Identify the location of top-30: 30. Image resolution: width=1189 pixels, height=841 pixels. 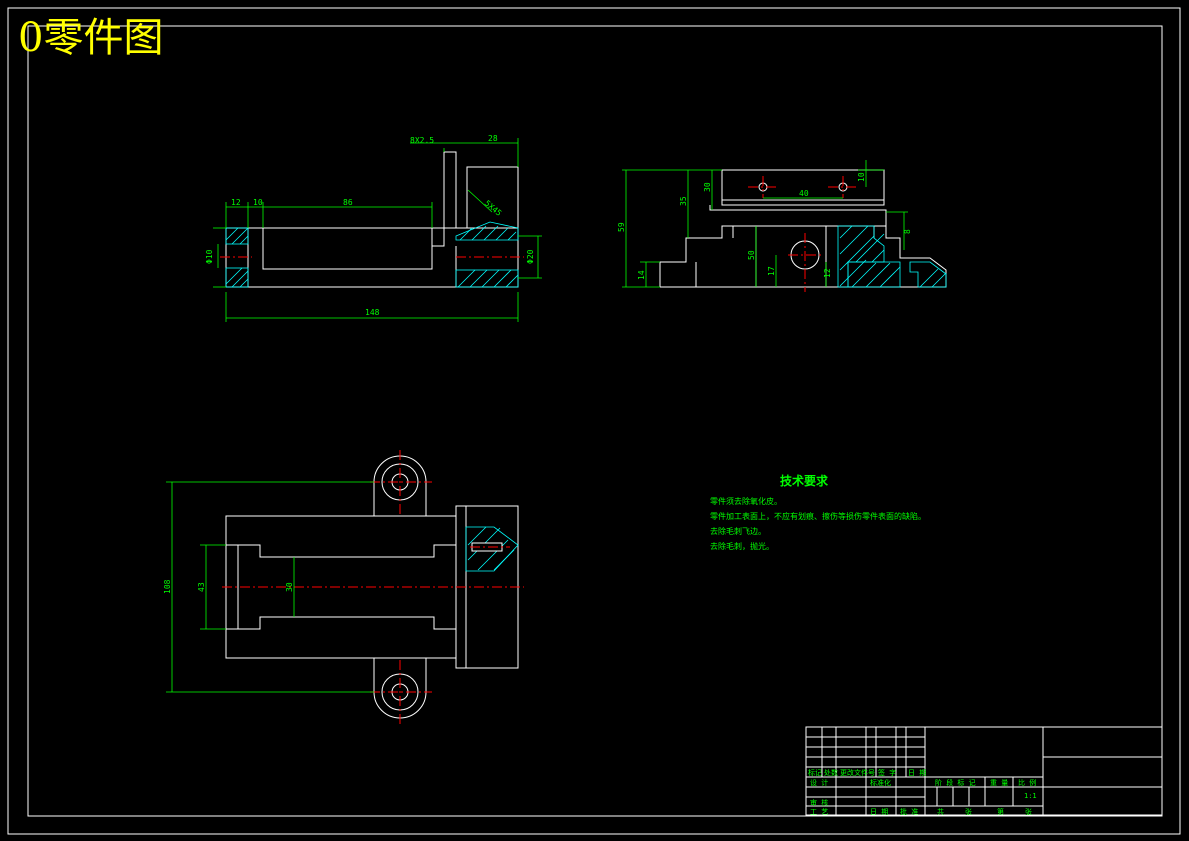
(289, 587).